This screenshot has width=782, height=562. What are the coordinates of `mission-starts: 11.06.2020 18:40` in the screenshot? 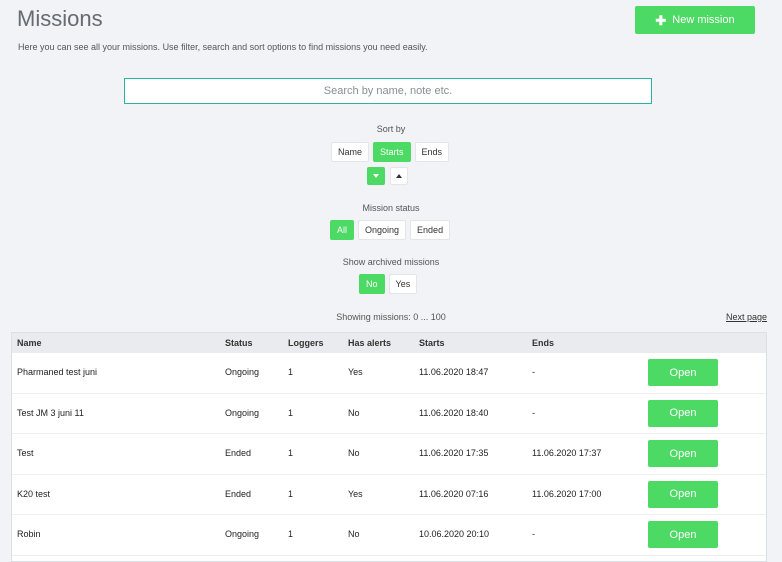 It's located at (454, 412).